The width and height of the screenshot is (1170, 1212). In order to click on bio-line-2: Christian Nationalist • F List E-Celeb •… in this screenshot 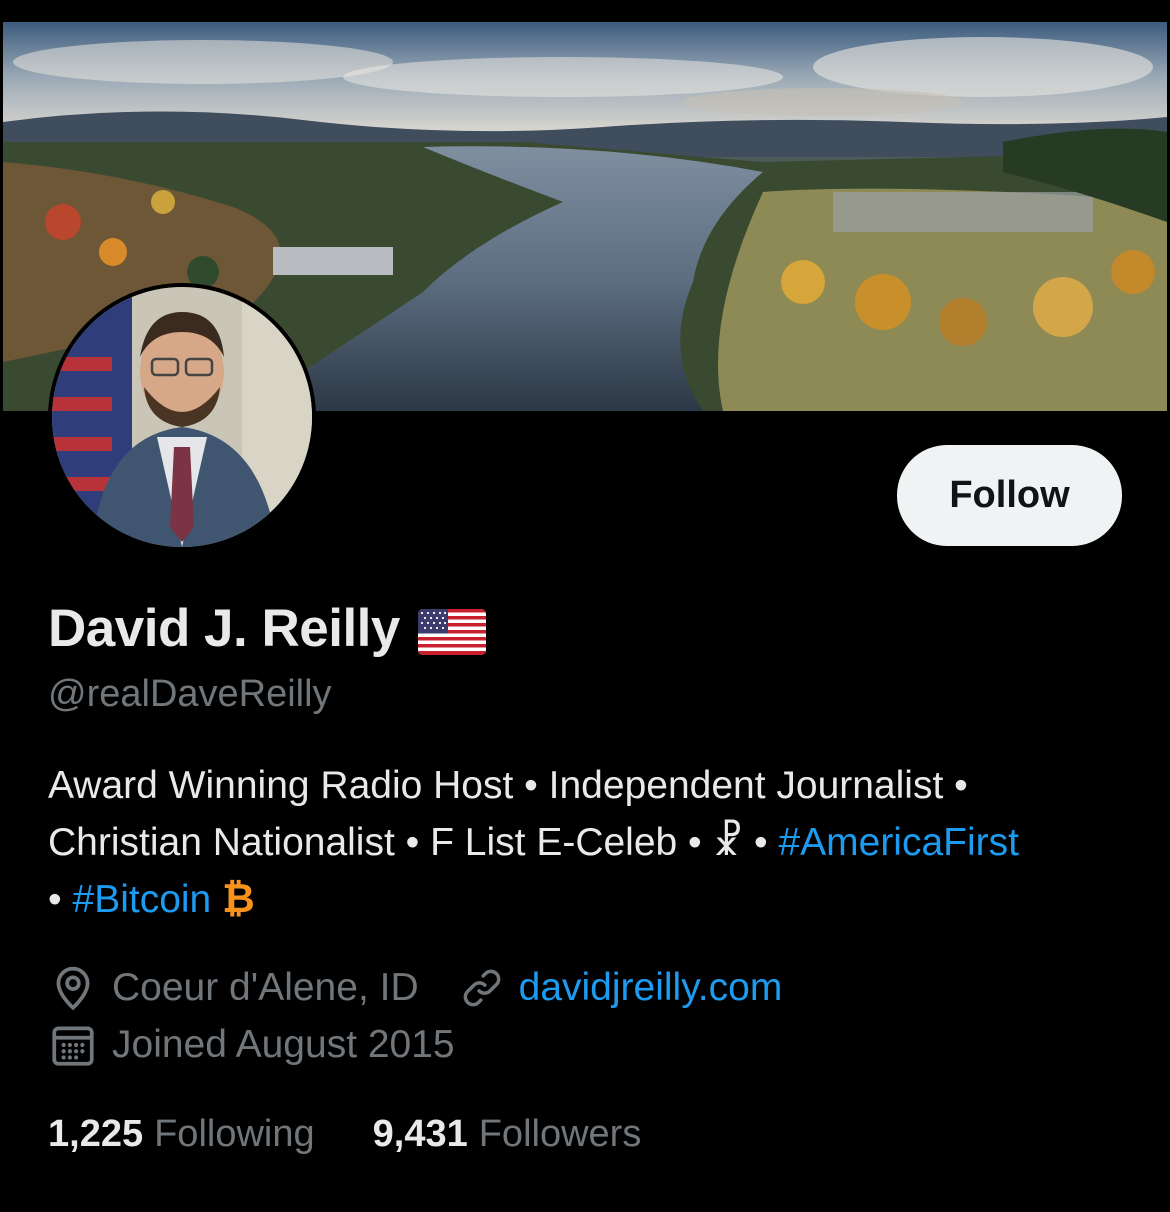, I will do `click(593, 842)`.